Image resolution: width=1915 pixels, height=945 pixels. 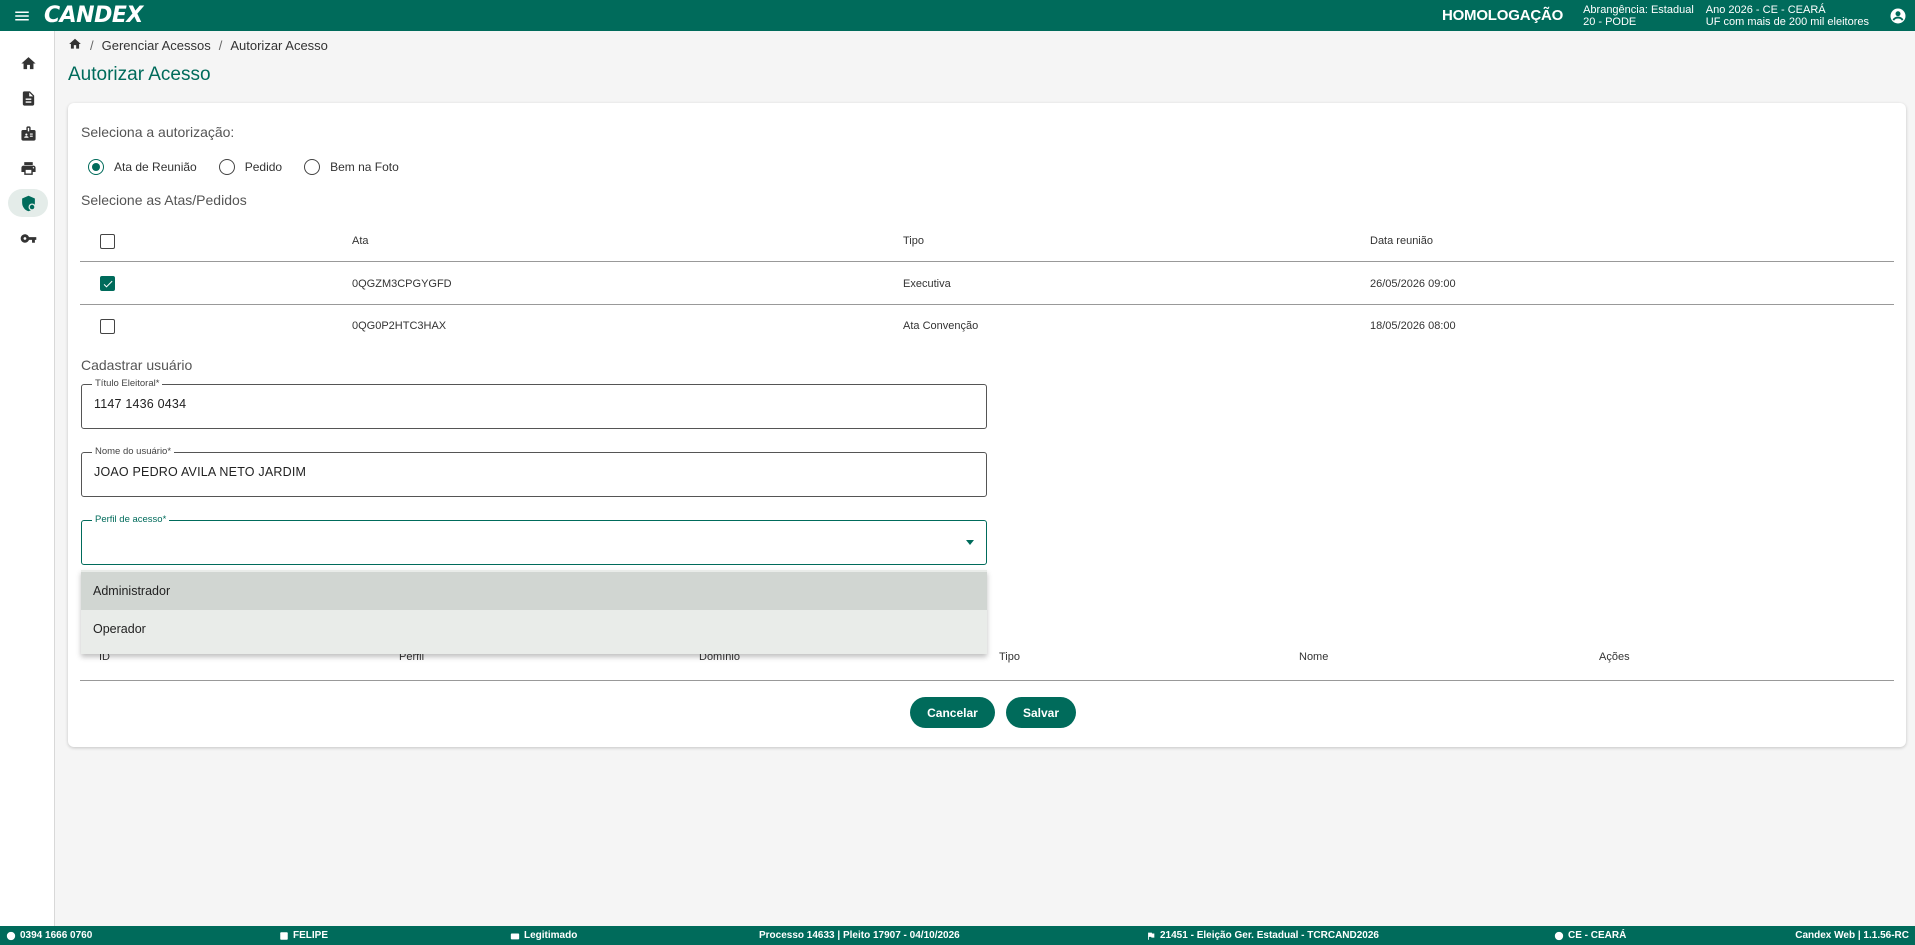 What do you see at coordinates (1401, 241) in the screenshot?
I see `column-header-data: Data reunião` at bounding box center [1401, 241].